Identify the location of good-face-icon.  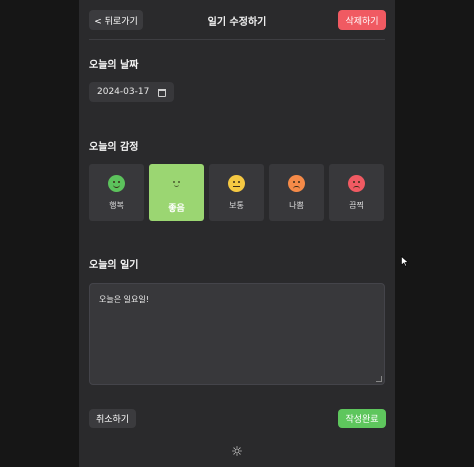
(176, 183).